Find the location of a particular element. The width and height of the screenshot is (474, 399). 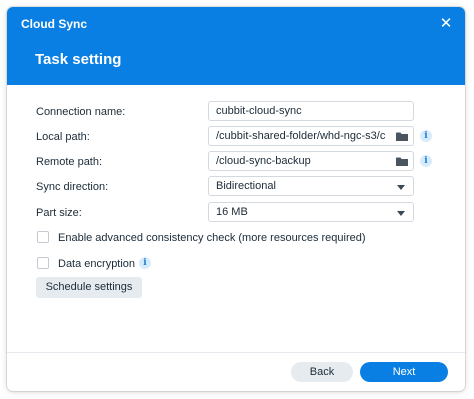

app-title: Cloud Sync is located at coordinates (54, 24).